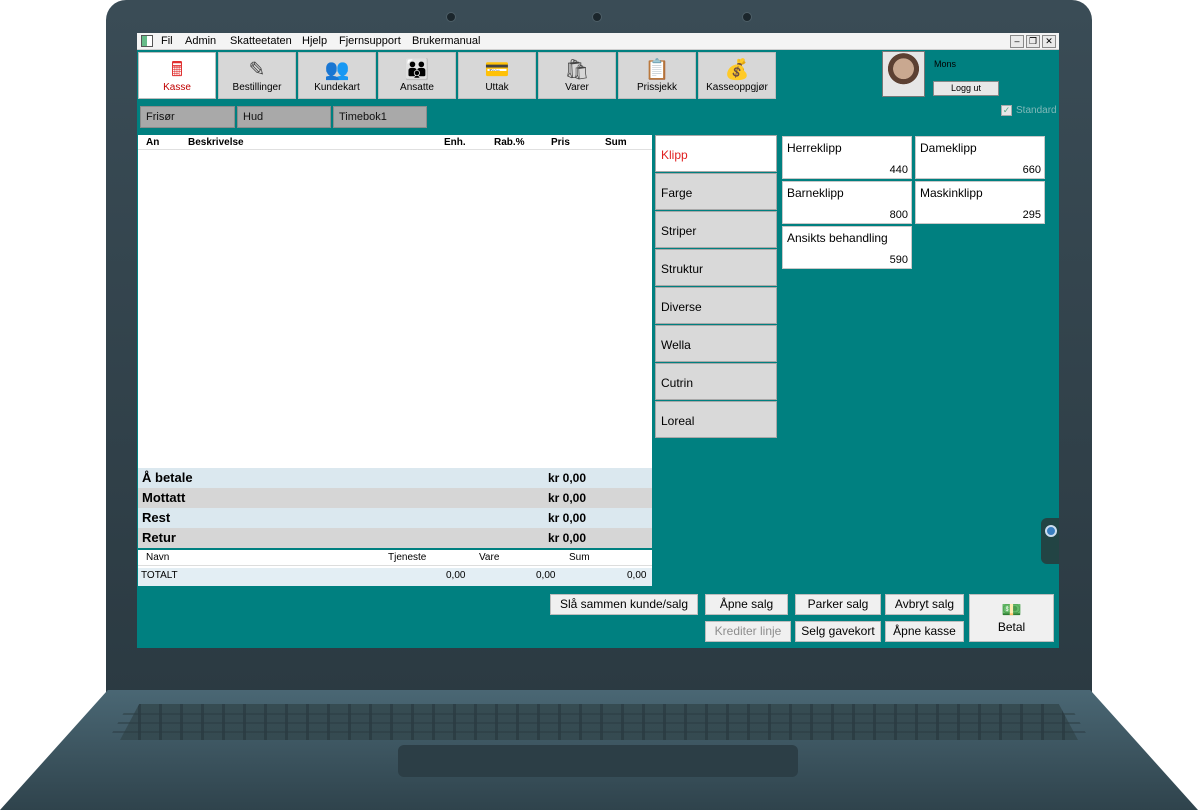 The image size is (1198, 810). What do you see at coordinates (847, 202) in the screenshot?
I see `product-tile: Barneklipp 800` at bounding box center [847, 202].